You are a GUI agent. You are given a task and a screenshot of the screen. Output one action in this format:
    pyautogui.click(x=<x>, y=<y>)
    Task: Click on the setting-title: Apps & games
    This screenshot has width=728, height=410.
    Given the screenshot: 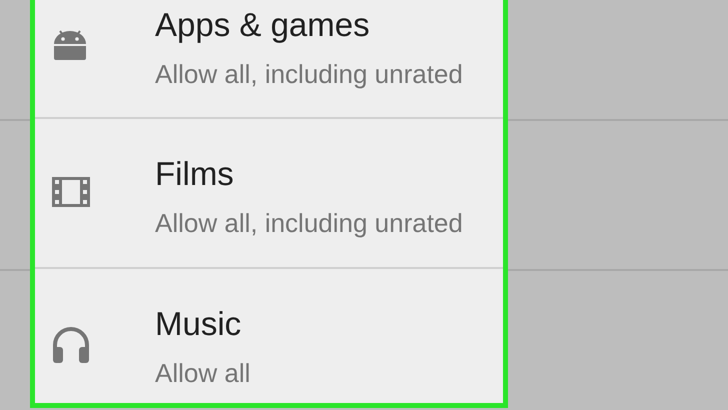 What is the action you would take?
    pyautogui.click(x=263, y=25)
    